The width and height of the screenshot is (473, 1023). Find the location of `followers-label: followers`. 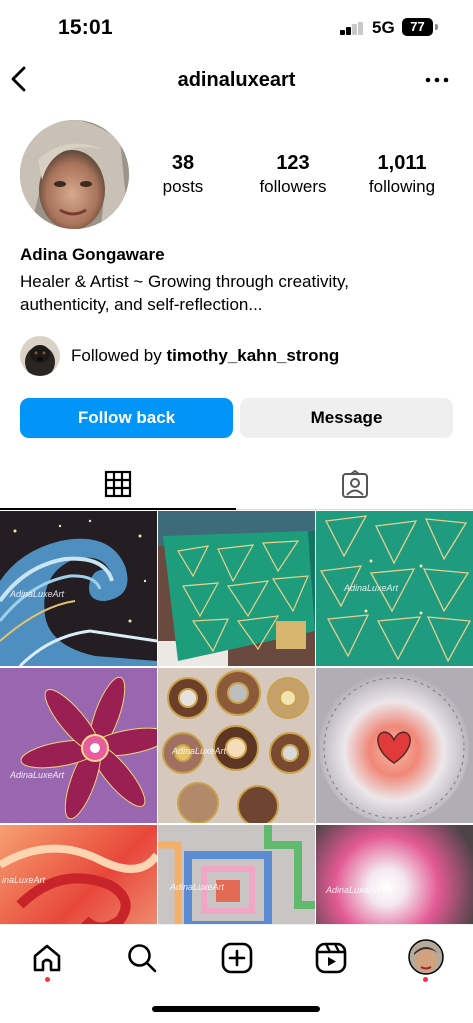

followers-label: followers is located at coordinates (293, 186).